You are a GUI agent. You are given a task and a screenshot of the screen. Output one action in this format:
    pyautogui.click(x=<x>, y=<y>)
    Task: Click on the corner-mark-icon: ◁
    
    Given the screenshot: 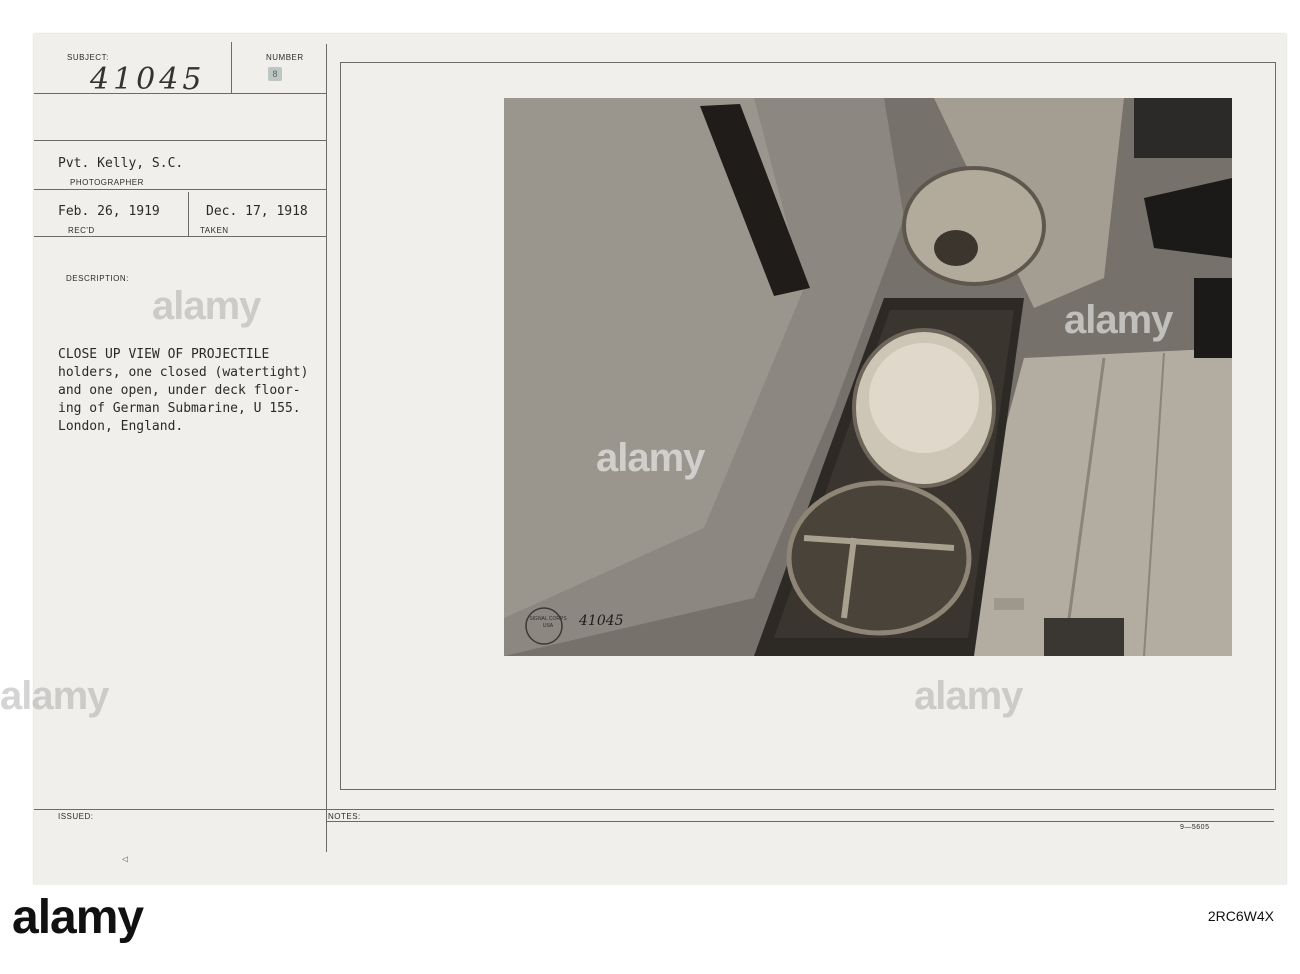 What is the action you would take?
    pyautogui.click(x=125, y=859)
    